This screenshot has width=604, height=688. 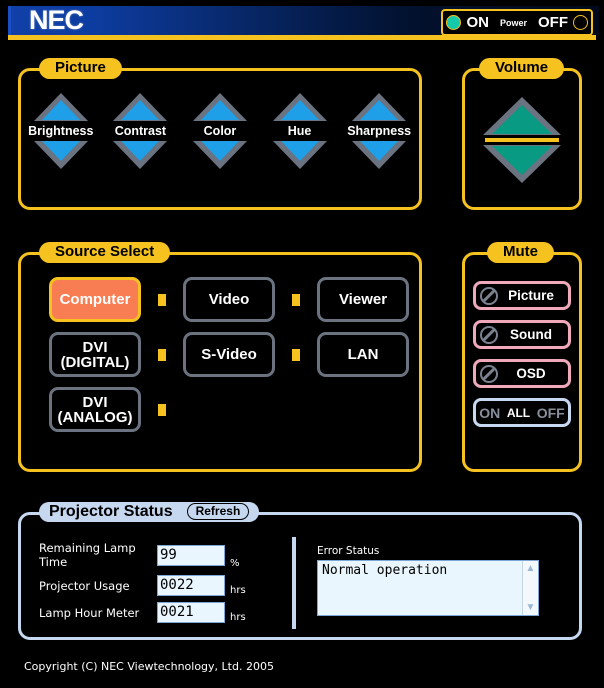 What do you see at coordinates (522, 354) in the screenshot?
I see `mute-controls: Picture Sound OSD ON ALL OFF` at bounding box center [522, 354].